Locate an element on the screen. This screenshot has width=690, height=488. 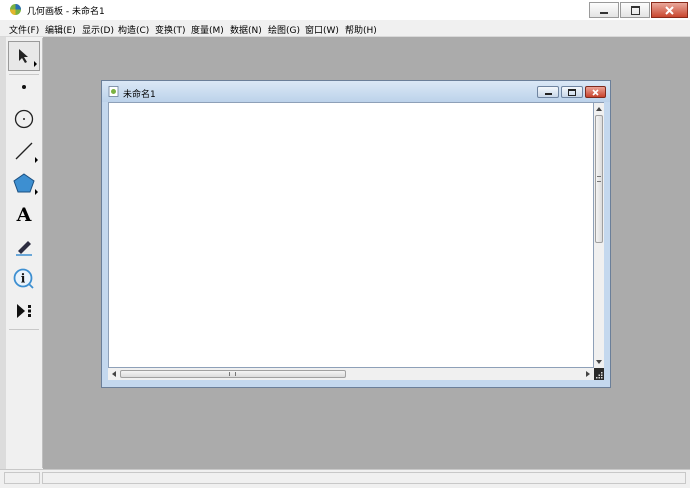
close-button is located at coordinates (669, 10).